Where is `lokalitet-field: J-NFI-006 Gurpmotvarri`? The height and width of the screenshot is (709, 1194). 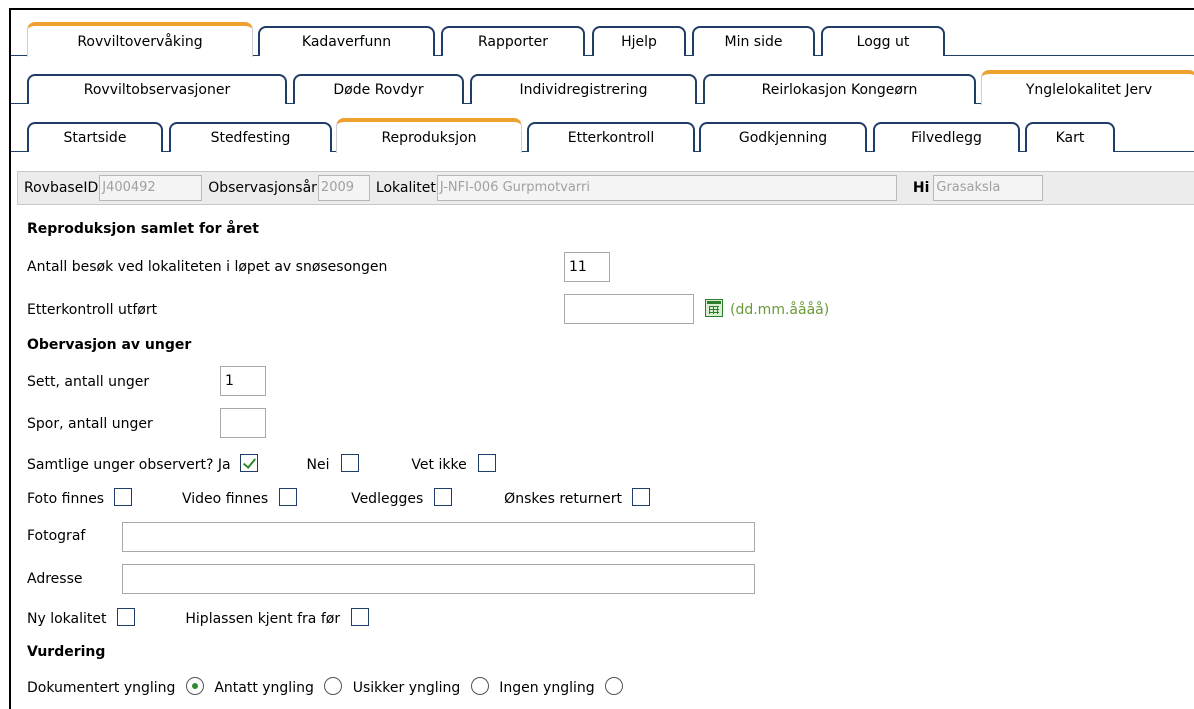 lokalitet-field: J-NFI-006 Gurpmotvarri is located at coordinates (666, 188).